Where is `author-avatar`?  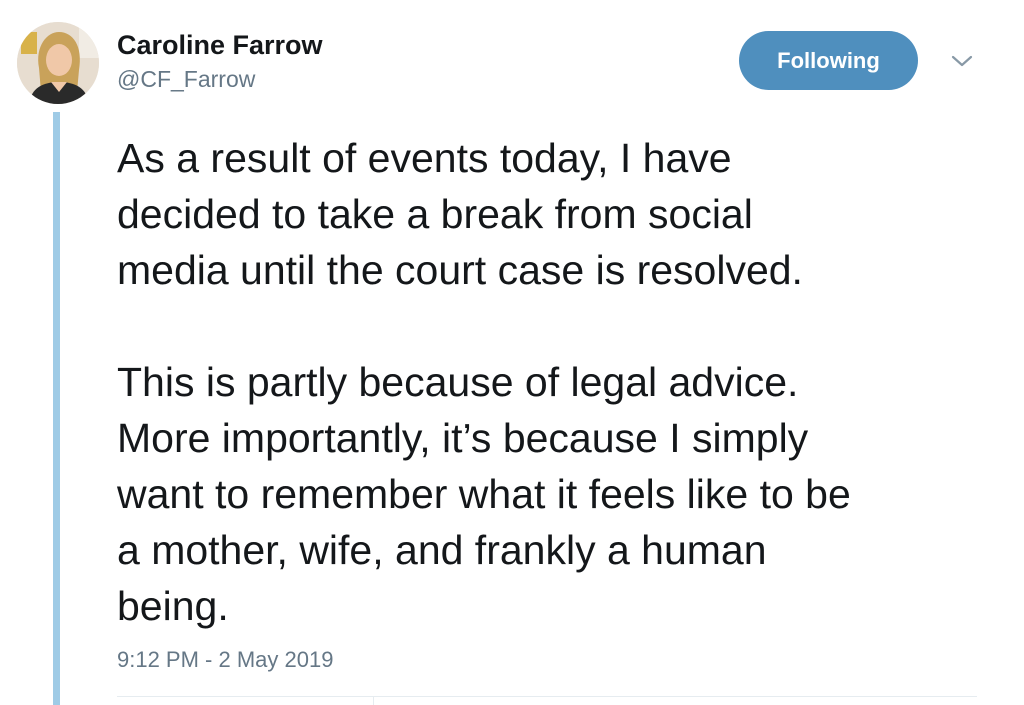 author-avatar is located at coordinates (58, 63).